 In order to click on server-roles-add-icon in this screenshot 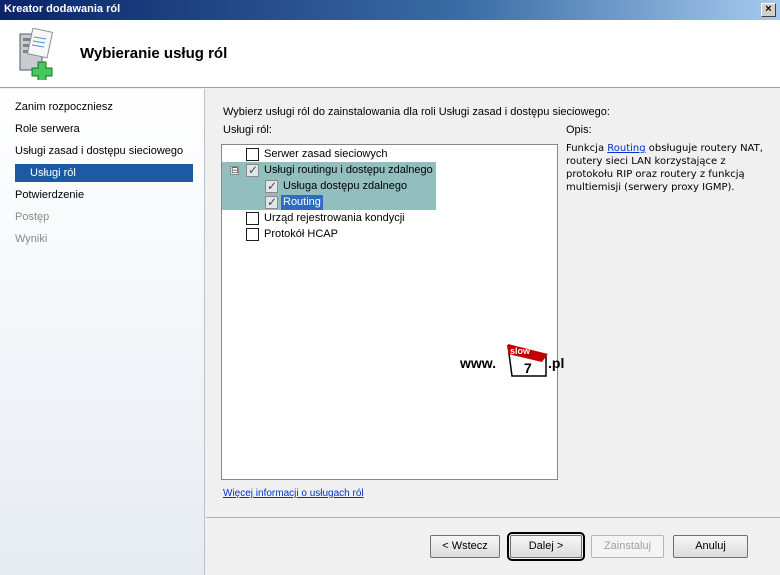, I will do `click(38, 55)`.